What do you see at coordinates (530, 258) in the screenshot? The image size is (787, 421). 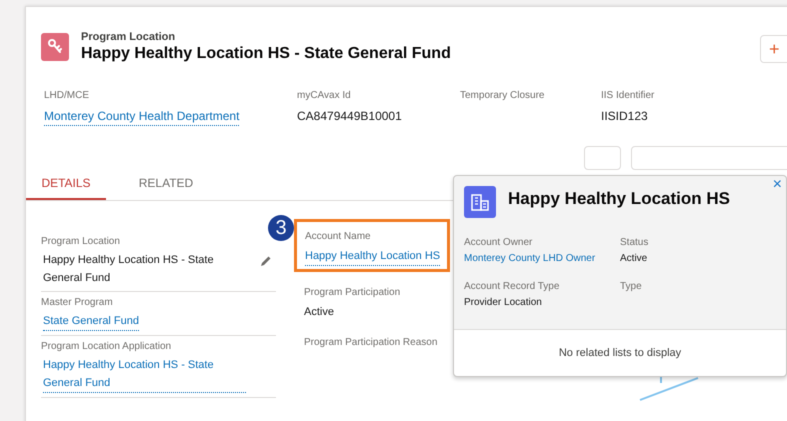 I see `record-link: Monterey County LHD Owner` at bounding box center [530, 258].